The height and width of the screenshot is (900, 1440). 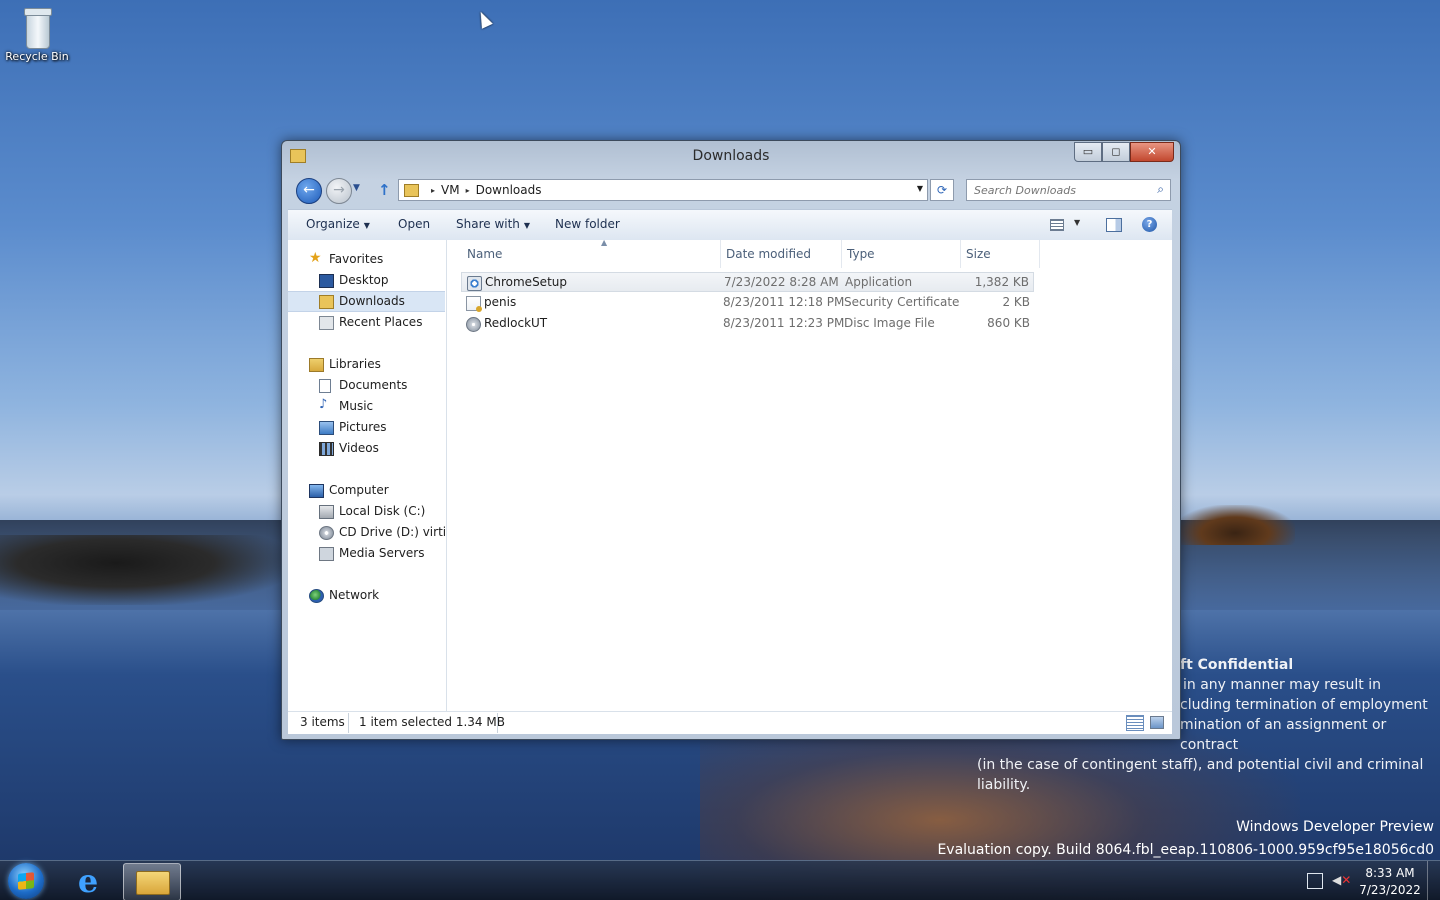 I want to click on nav-item-label: Desktop, so click(x=364, y=280).